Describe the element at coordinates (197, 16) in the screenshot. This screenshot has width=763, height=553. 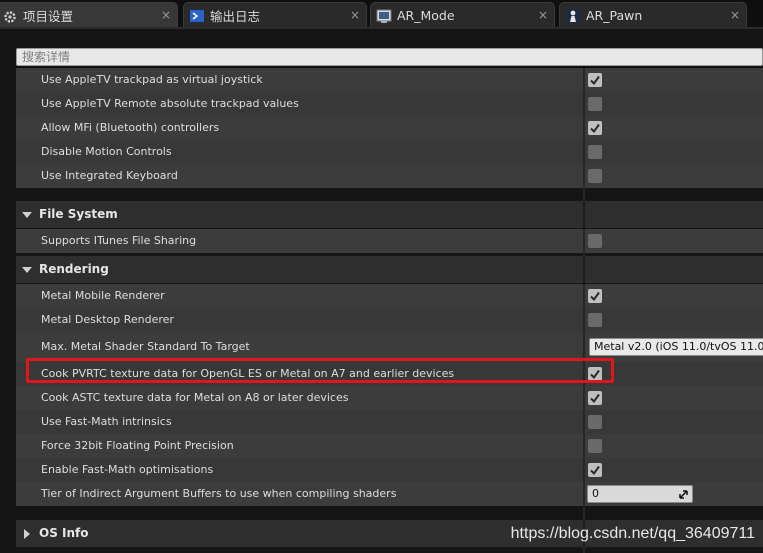
I see `log-icon` at that location.